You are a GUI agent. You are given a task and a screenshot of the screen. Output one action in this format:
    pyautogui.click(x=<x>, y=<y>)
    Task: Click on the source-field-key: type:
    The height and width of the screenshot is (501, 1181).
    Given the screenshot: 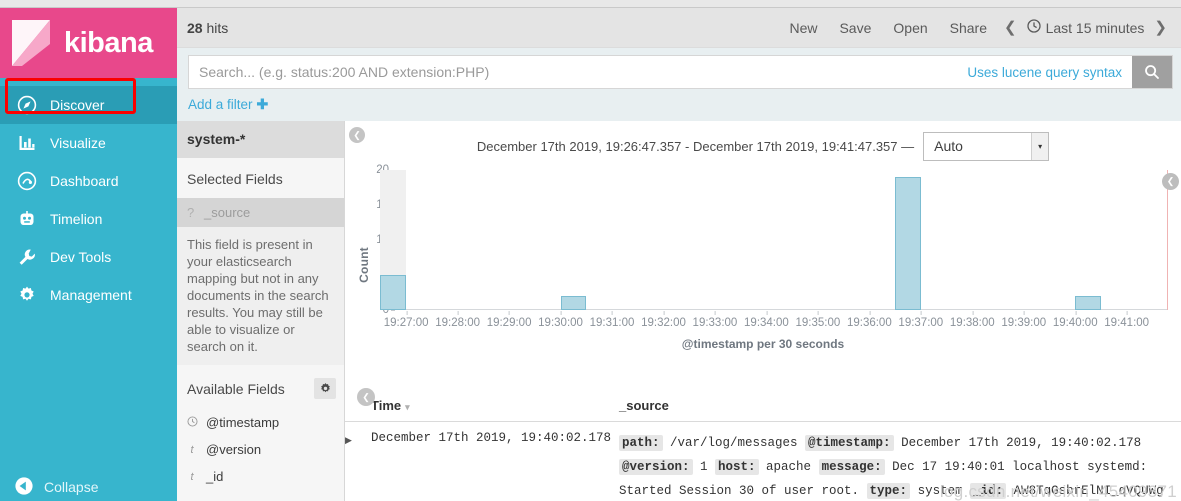 What is the action you would take?
    pyautogui.click(x=888, y=491)
    